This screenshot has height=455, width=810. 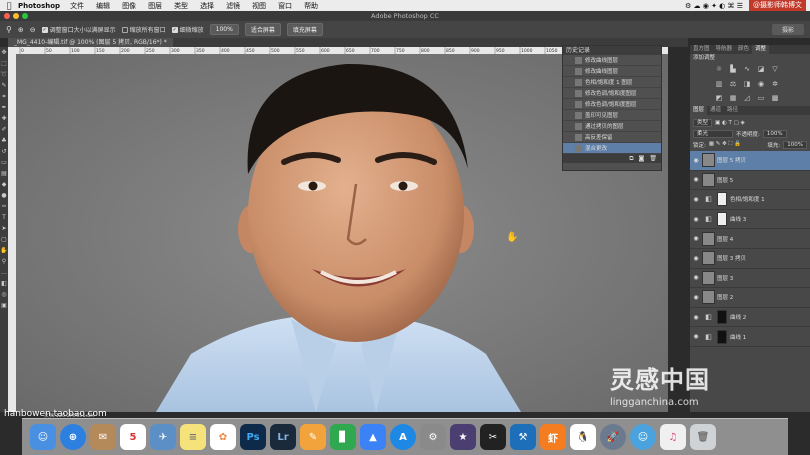 I want to click on tab-channels: 通道, so click(x=715, y=110).